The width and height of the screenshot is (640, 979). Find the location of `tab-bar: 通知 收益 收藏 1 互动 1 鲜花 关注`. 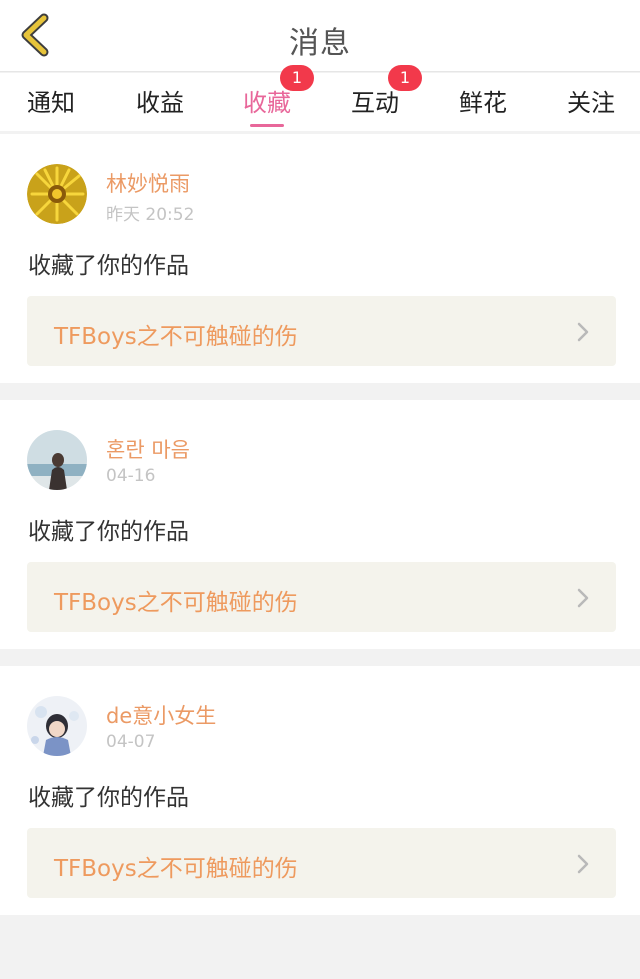

tab-bar: 通知 收益 收藏 1 互动 1 鲜花 关注 is located at coordinates (320, 98).